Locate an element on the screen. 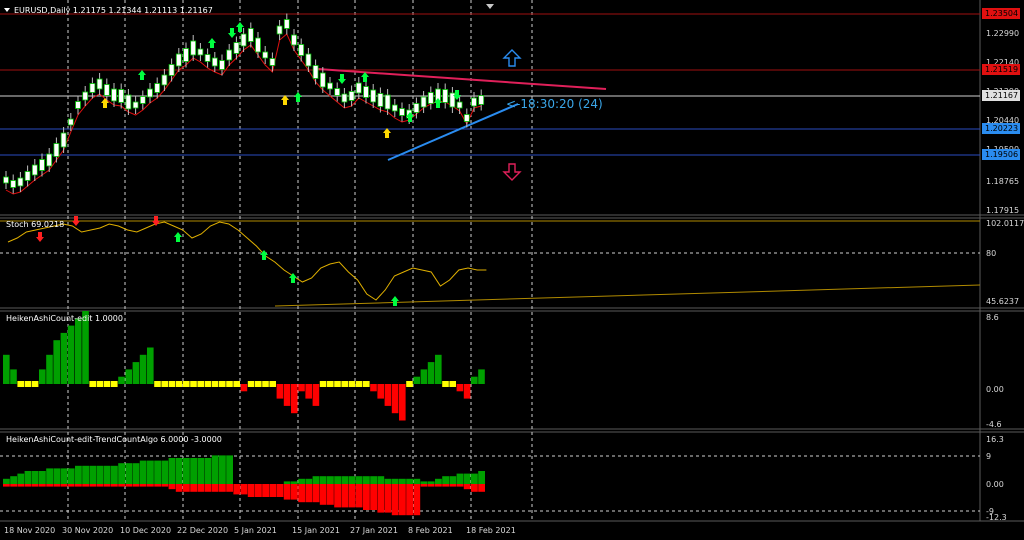 Image resolution: width=1024 pixels, height=540 pixels. ha2-axis-label: 16.3 is located at coordinates (995, 439).